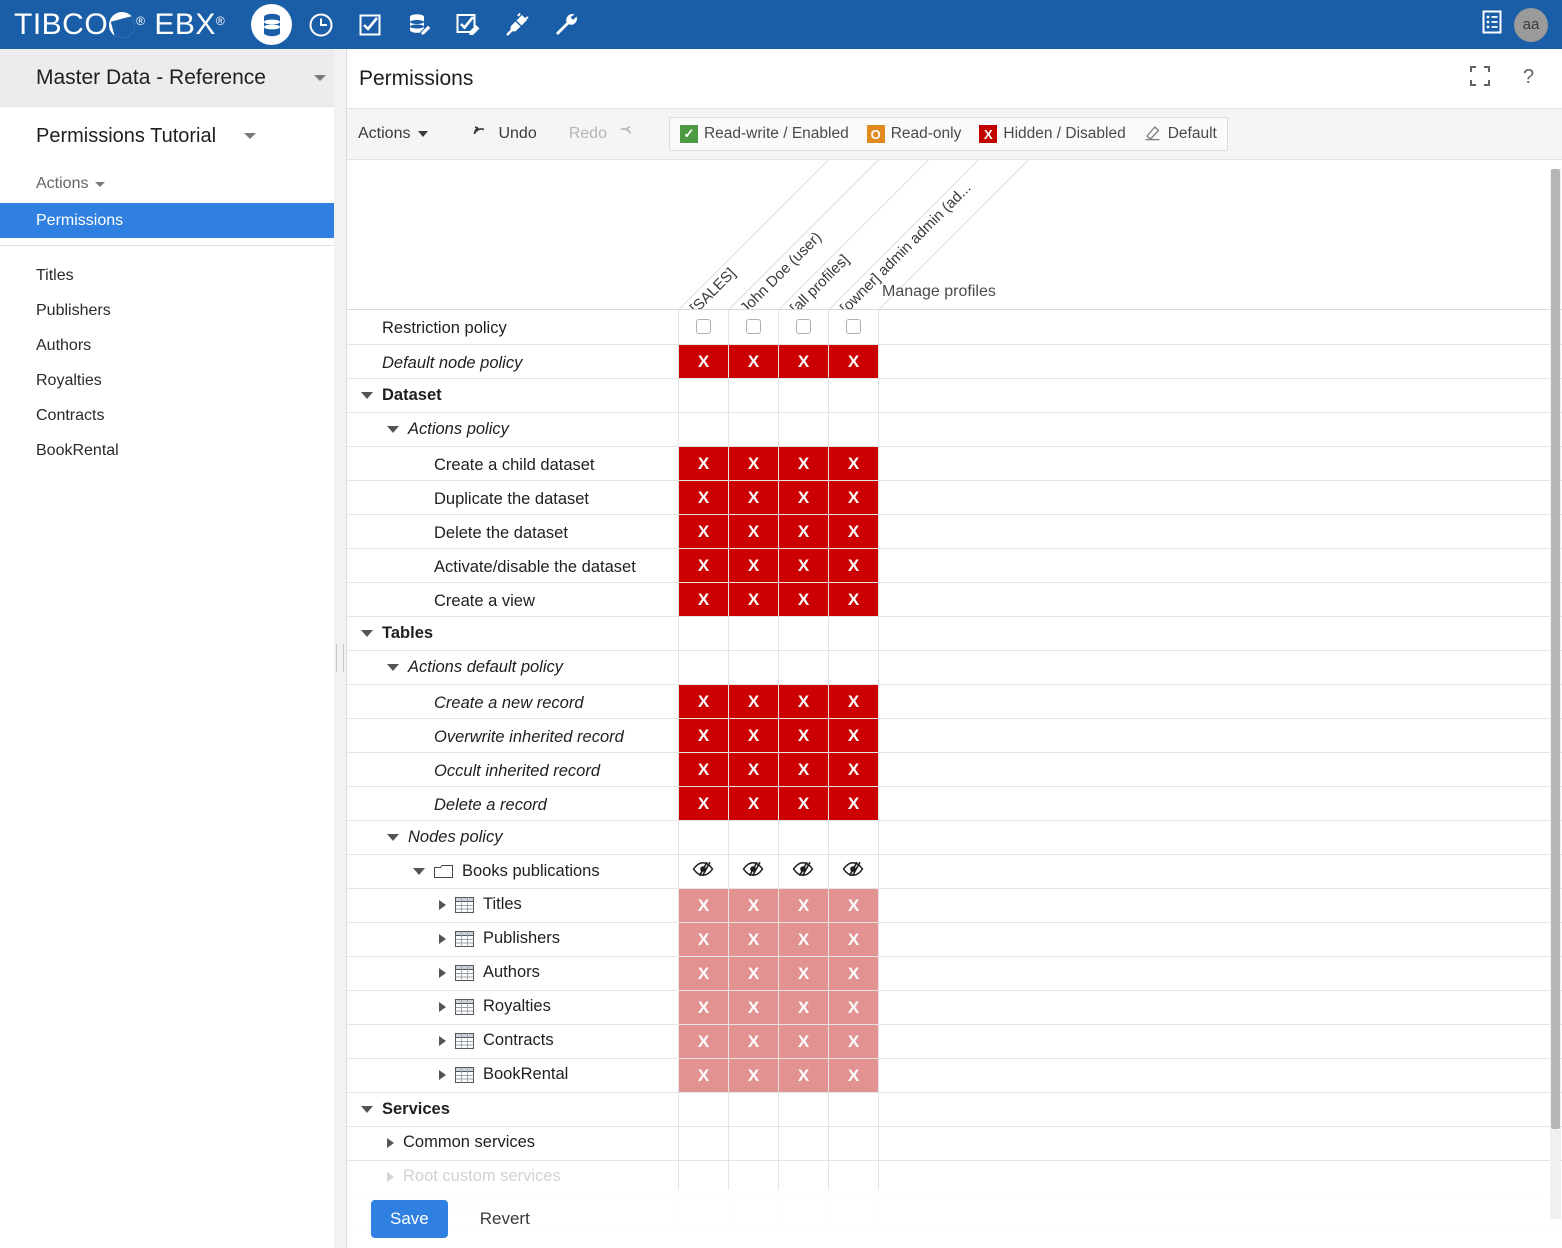 This screenshot has height=1248, width=1562. What do you see at coordinates (954, 327) in the screenshot?
I see `table-row: Restriction policy` at bounding box center [954, 327].